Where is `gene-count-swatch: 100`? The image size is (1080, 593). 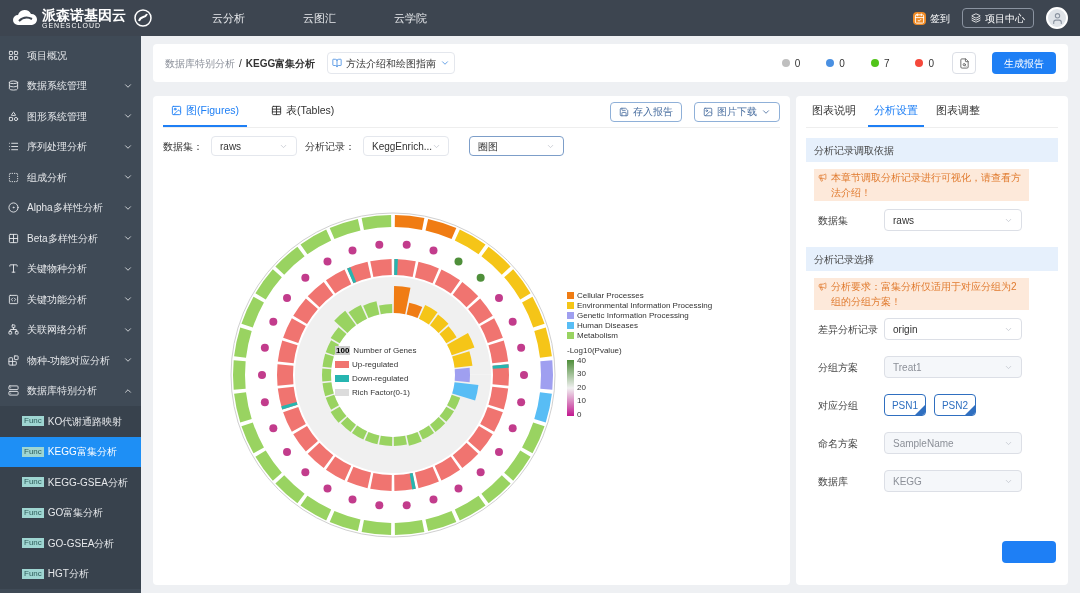 gene-count-swatch: 100 is located at coordinates (343, 350).